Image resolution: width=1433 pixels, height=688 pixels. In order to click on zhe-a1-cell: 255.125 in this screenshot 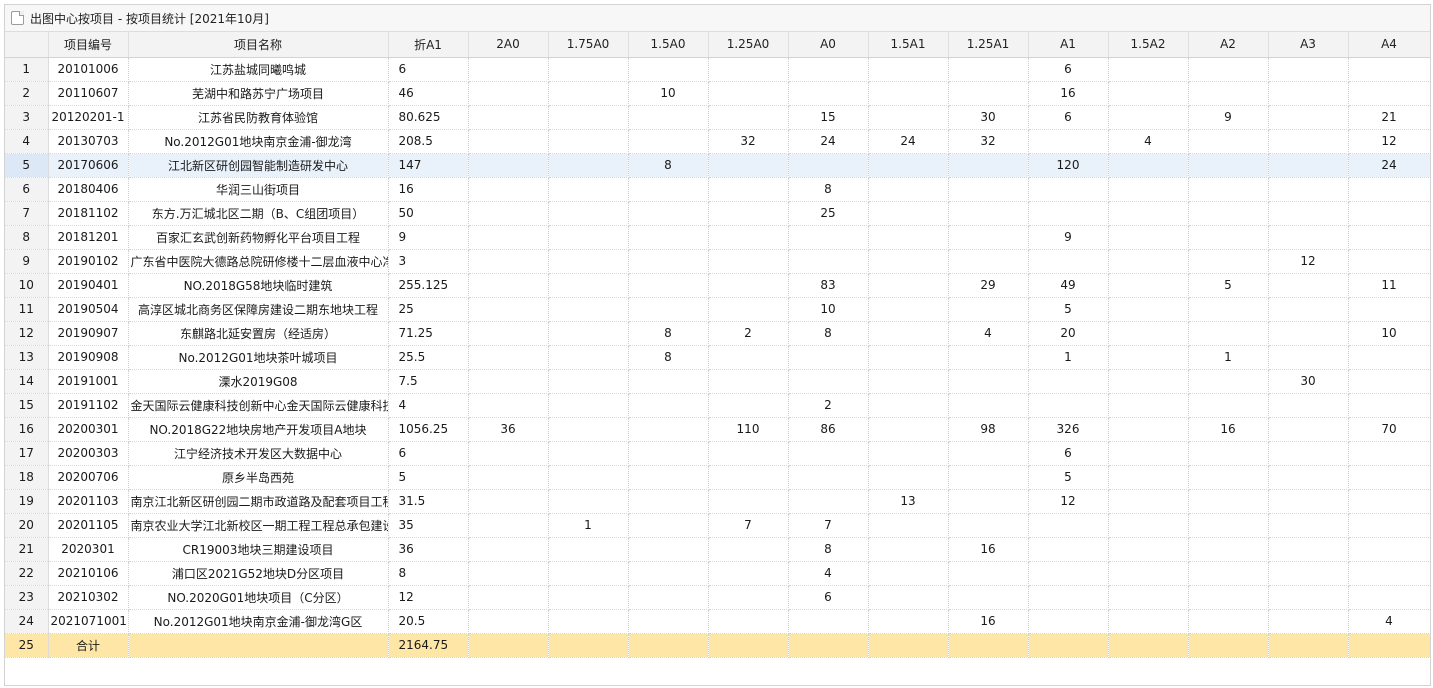, I will do `click(428, 285)`.